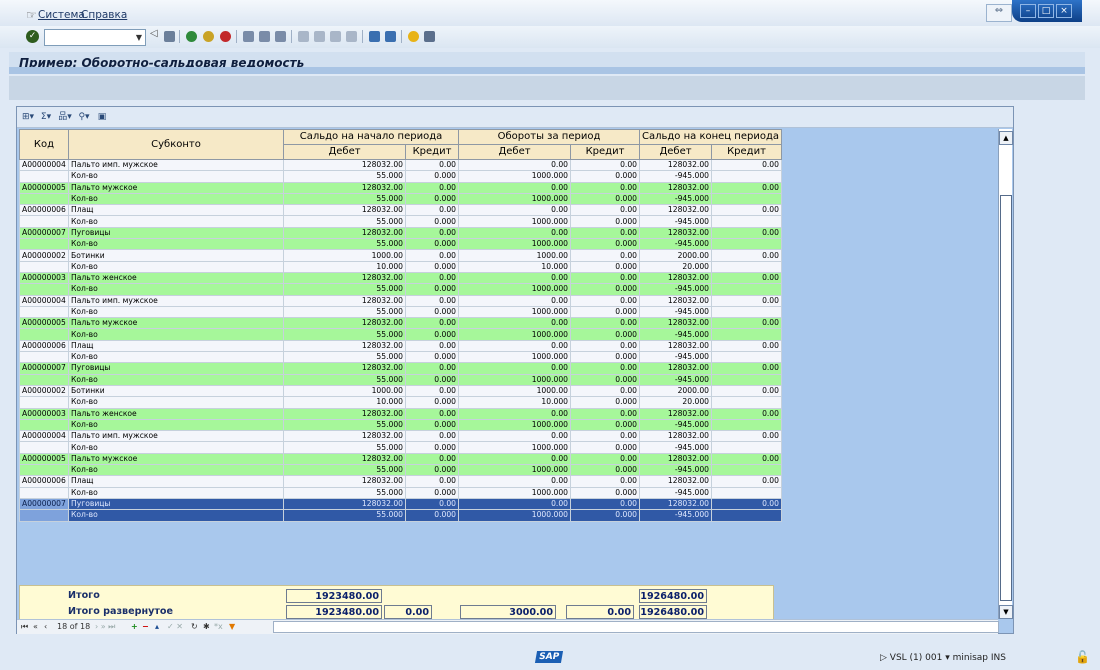  Describe the element at coordinates (883, 658) in the screenshot. I see `status-arrow-icon: ▷` at that location.